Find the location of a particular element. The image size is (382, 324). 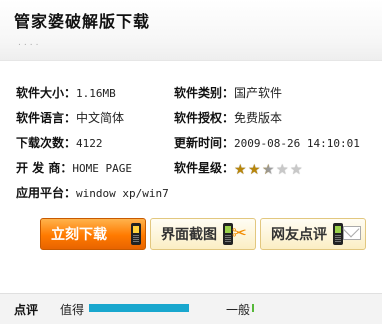

license-value: 免费版本 is located at coordinates (258, 118).